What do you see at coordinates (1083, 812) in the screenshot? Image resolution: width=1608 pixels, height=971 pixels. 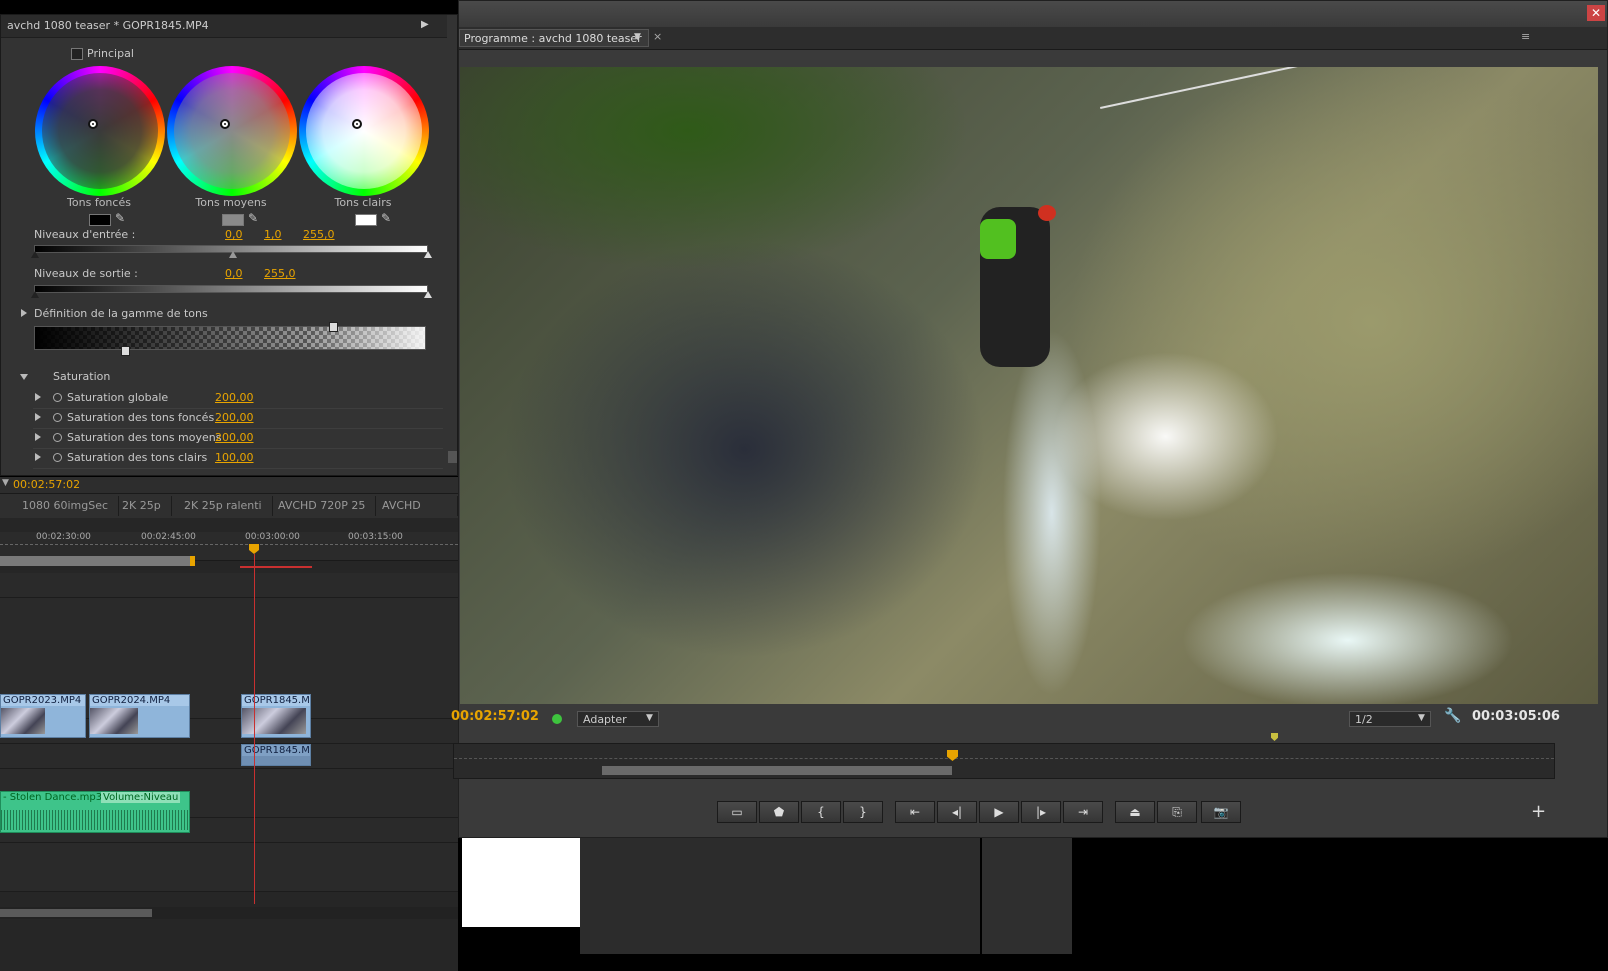 I see `go-to-out-button: ⇥` at bounding box center [1083, 812].